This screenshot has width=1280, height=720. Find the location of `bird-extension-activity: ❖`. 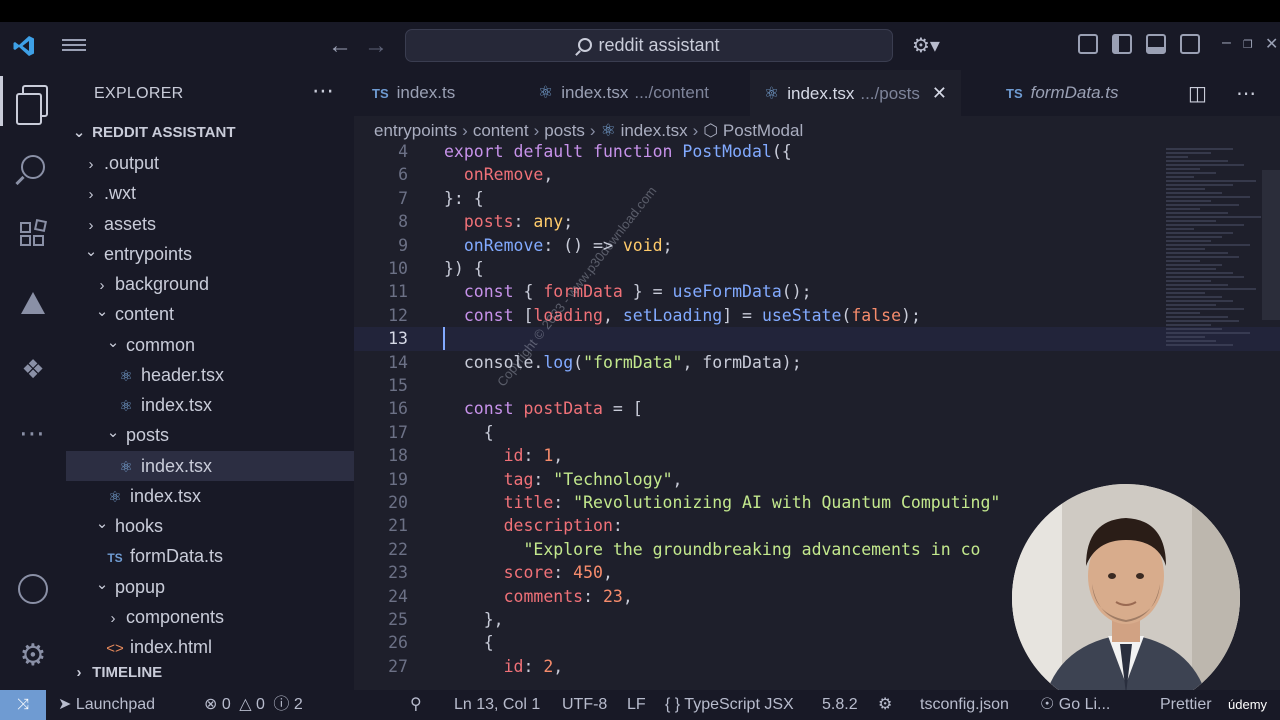

bird-extension-activity: ❖ is located at coordinates (33, 369).